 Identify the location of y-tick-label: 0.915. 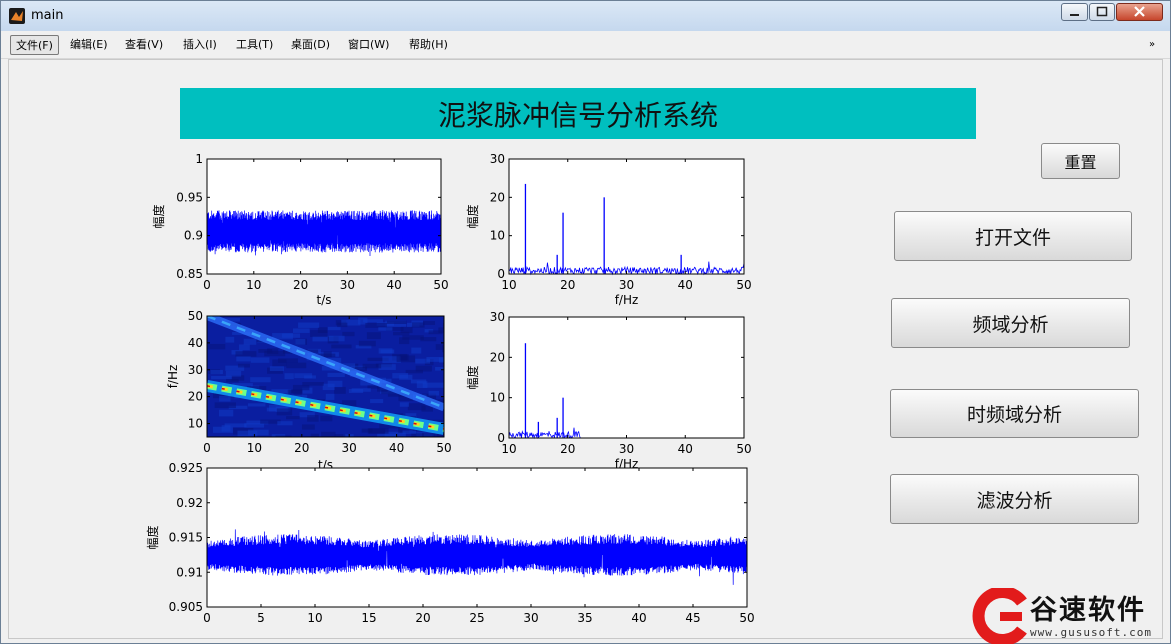
(186, 538).